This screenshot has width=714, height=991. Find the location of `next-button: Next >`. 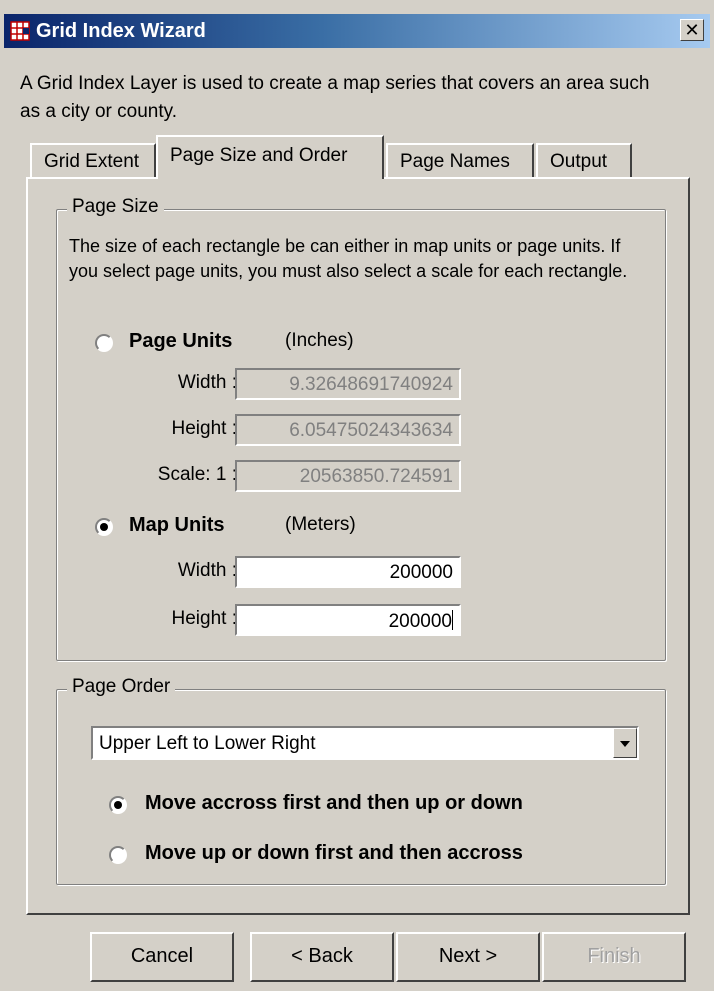

next-button: Next > is located at coordinates (468, 957).